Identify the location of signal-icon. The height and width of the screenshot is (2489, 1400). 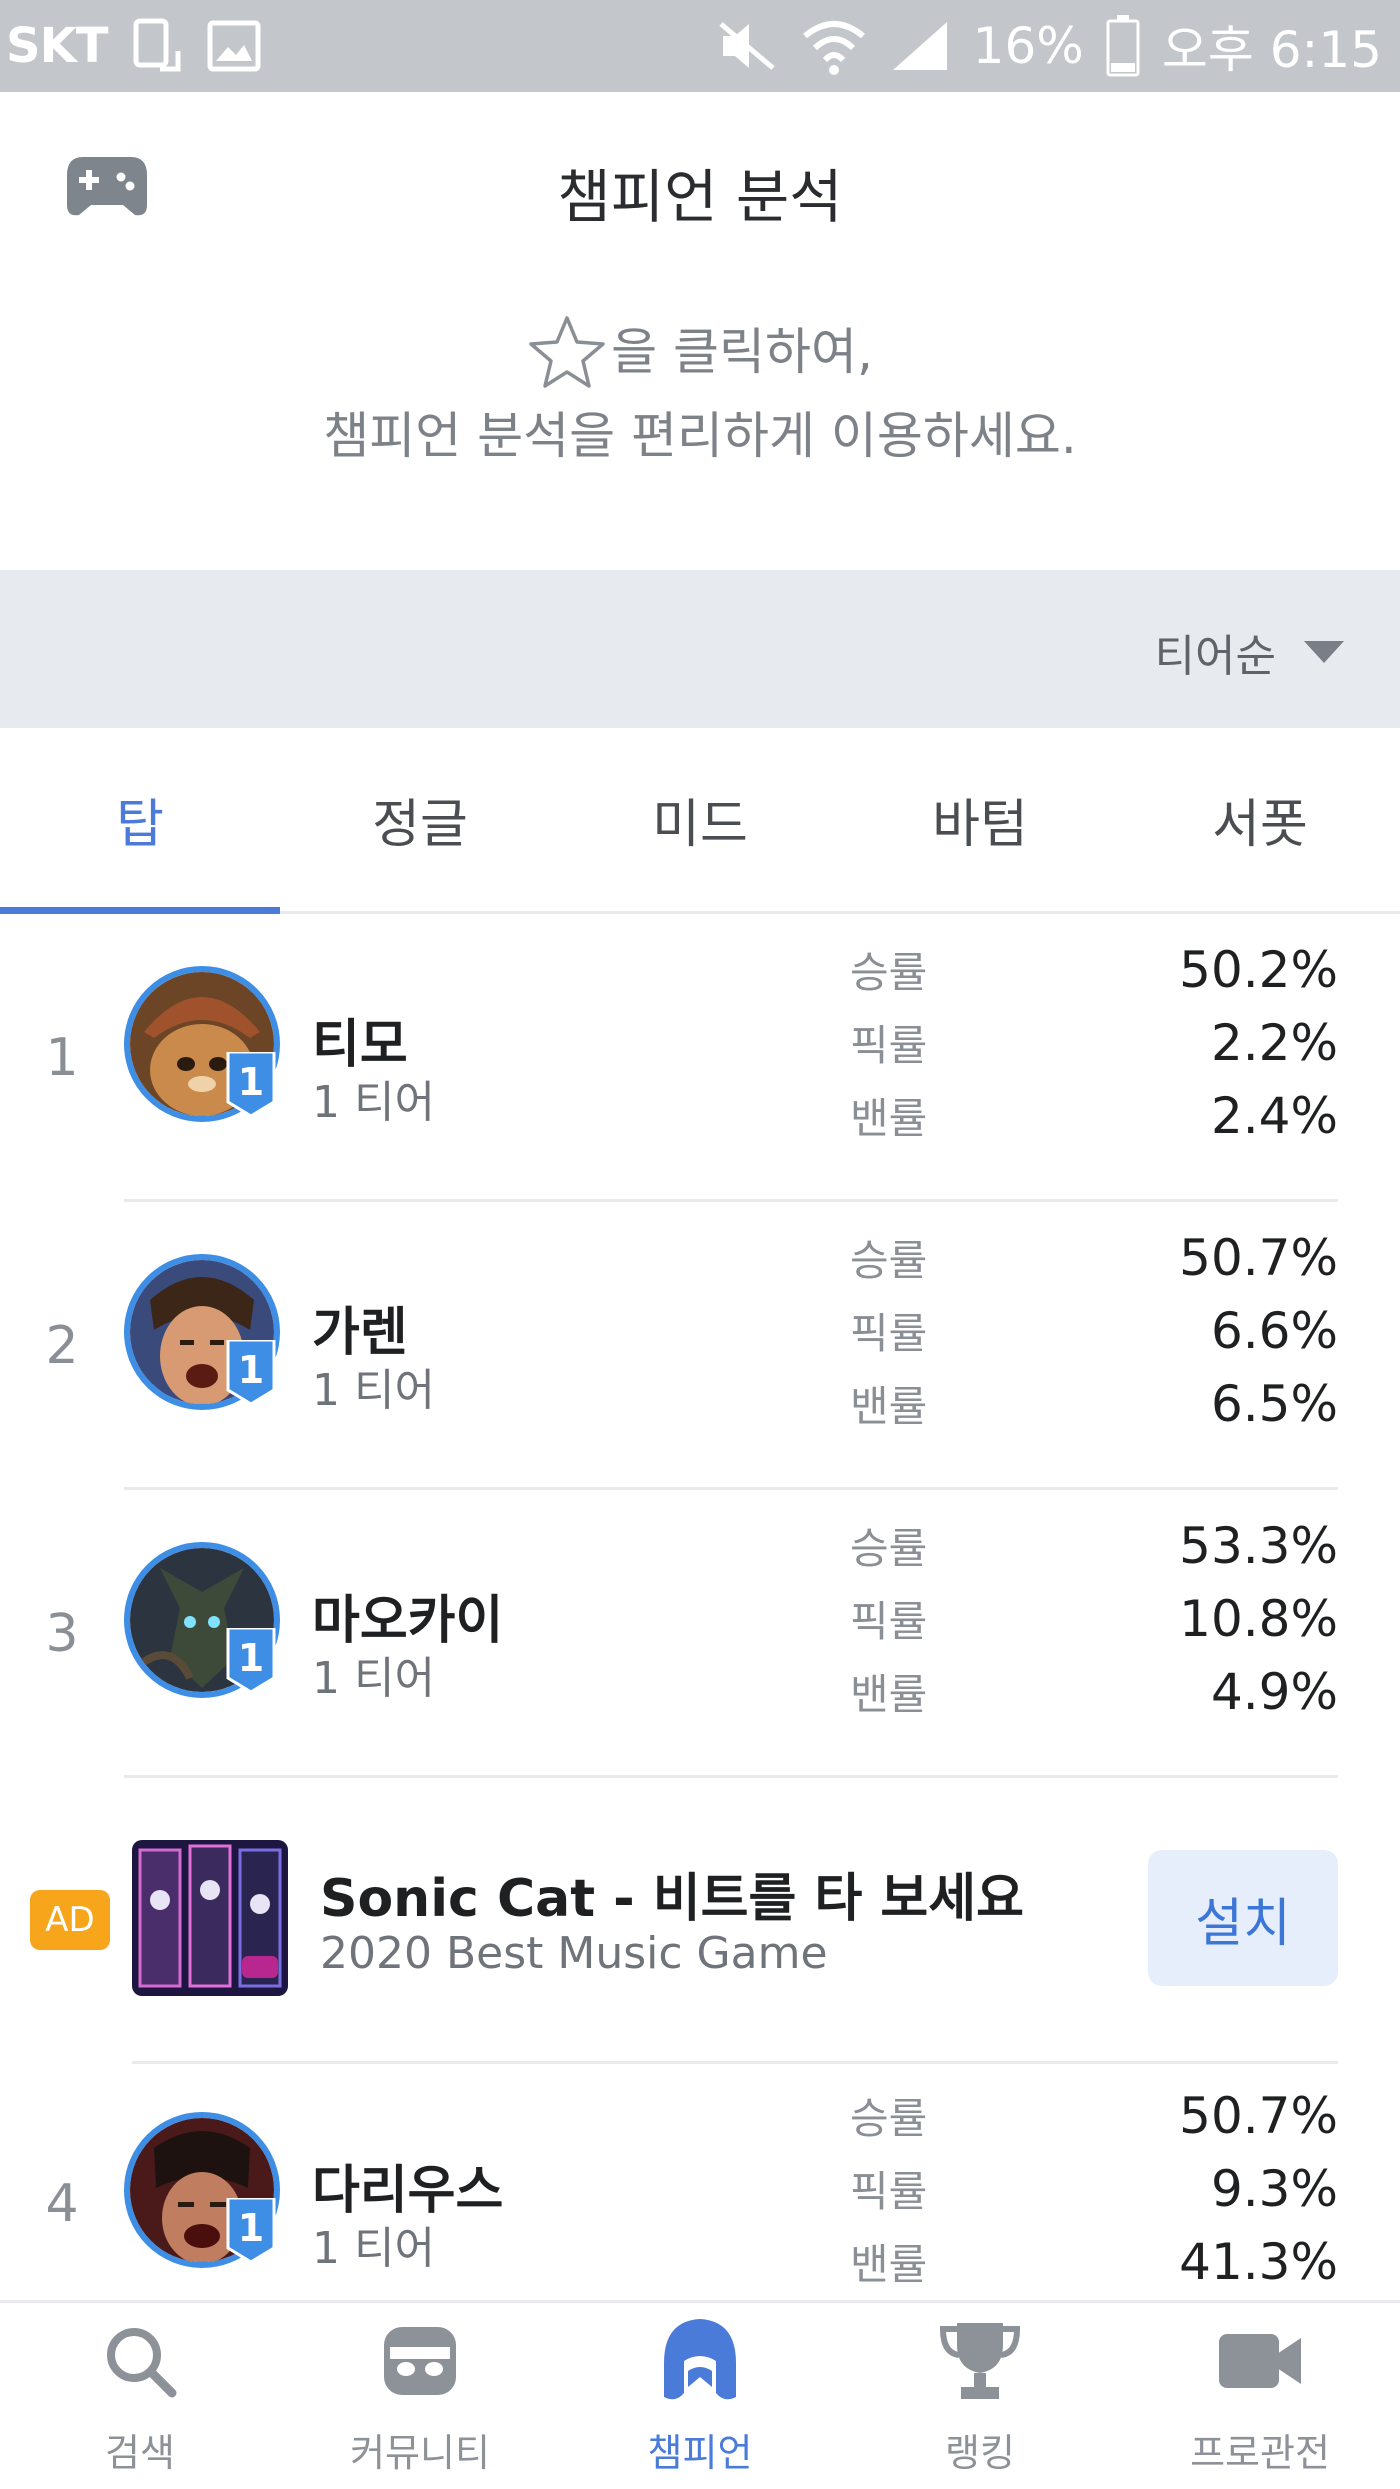
(920, 46).